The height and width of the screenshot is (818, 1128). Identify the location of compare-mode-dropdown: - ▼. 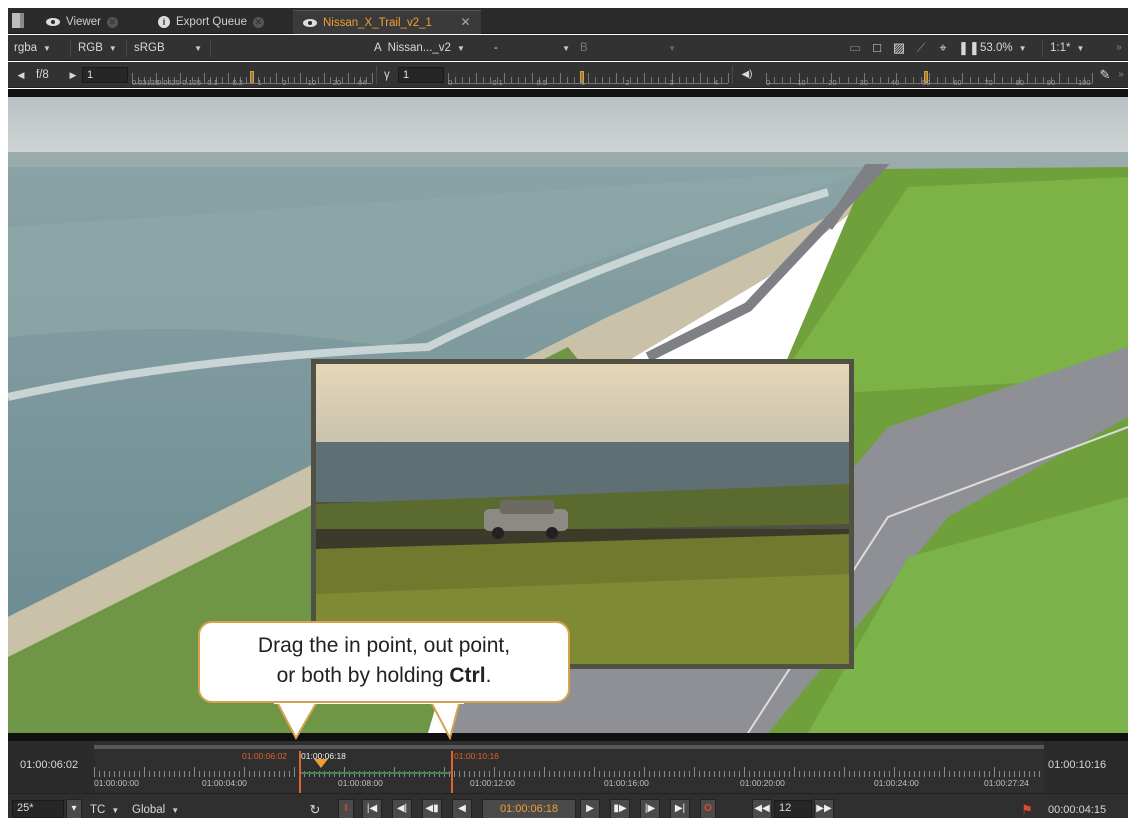
(532, 48).